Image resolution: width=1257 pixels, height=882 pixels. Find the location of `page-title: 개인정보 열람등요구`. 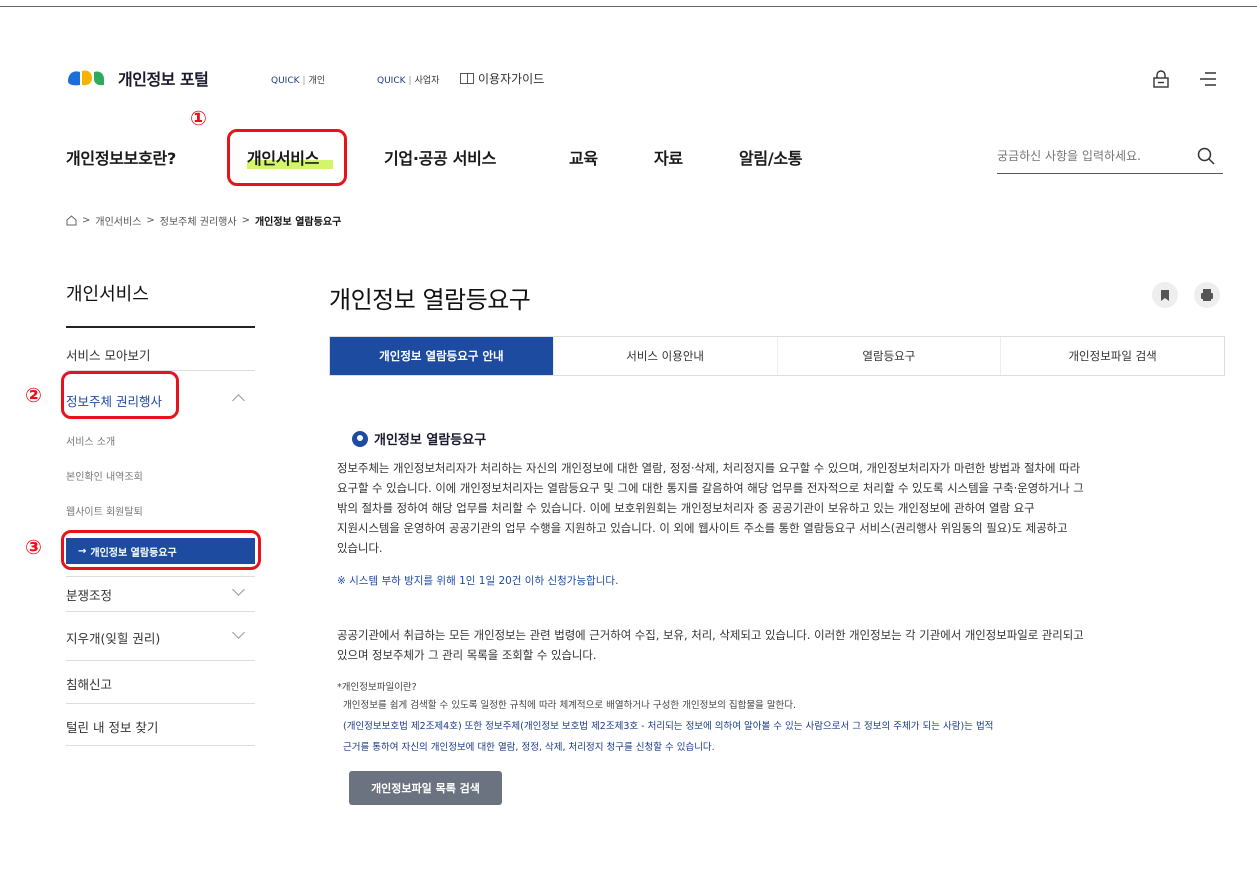

page-title: 개인정보 열람등요구 is located at coordinates (430, 300).